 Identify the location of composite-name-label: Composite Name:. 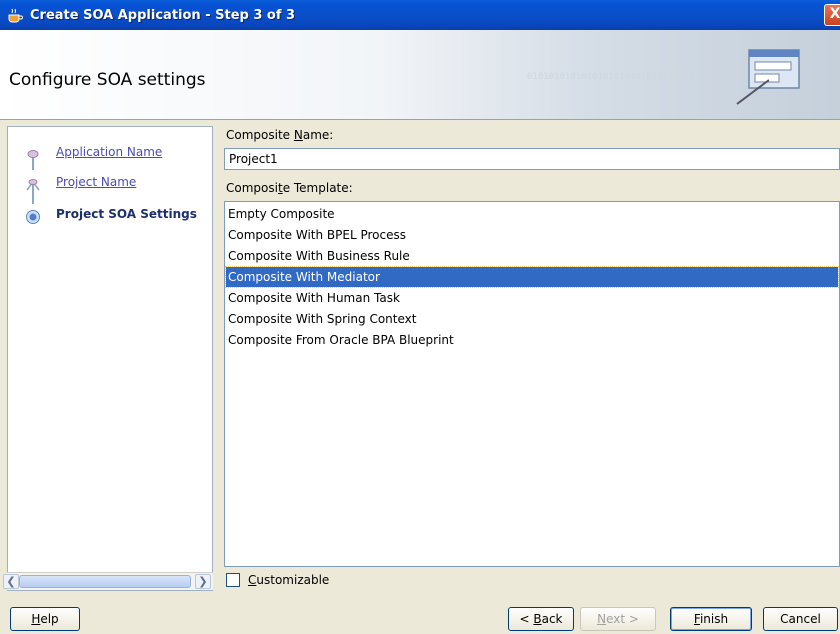
(280, 135).